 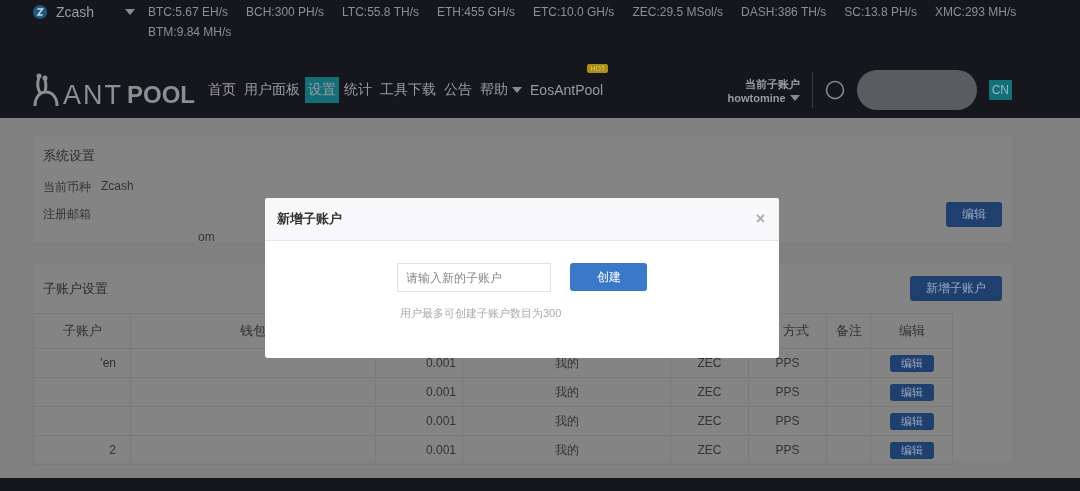 I want to click on add-subaccount-button: 新增子账户, so click(x=956, y=288).